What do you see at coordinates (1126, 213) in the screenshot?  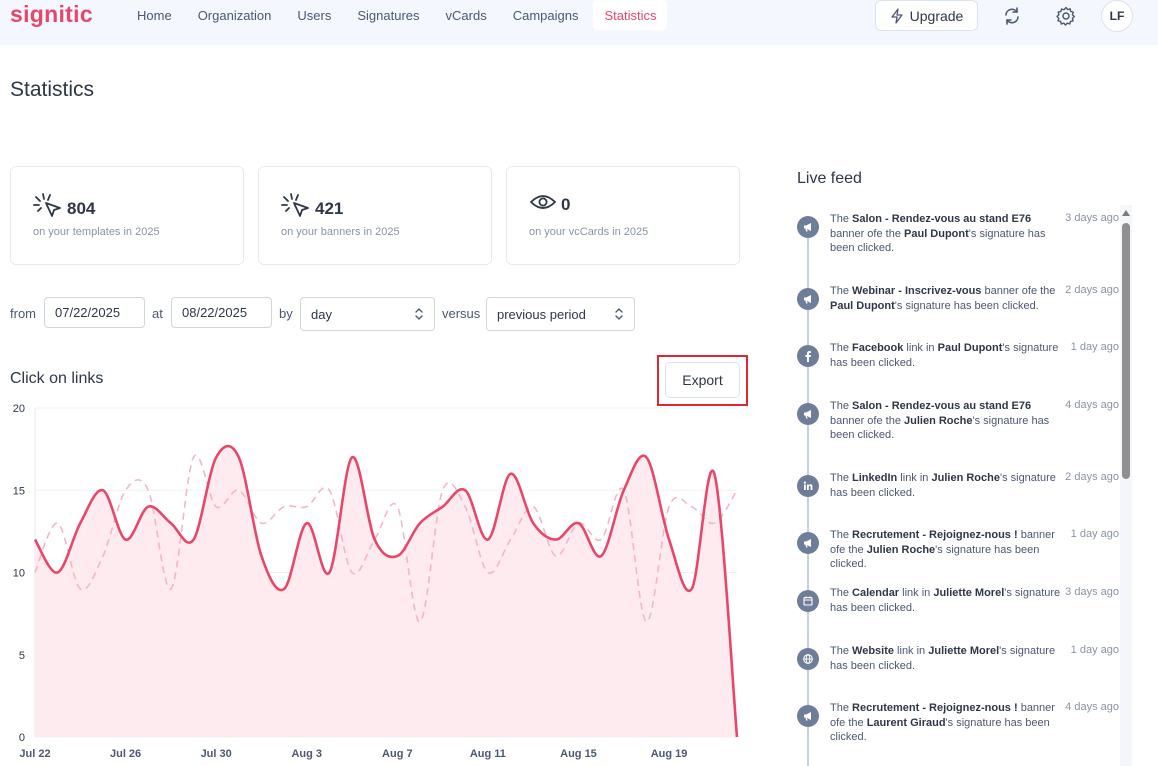 I see `scroll-up-arrow` at bounding box center [1126, 213].